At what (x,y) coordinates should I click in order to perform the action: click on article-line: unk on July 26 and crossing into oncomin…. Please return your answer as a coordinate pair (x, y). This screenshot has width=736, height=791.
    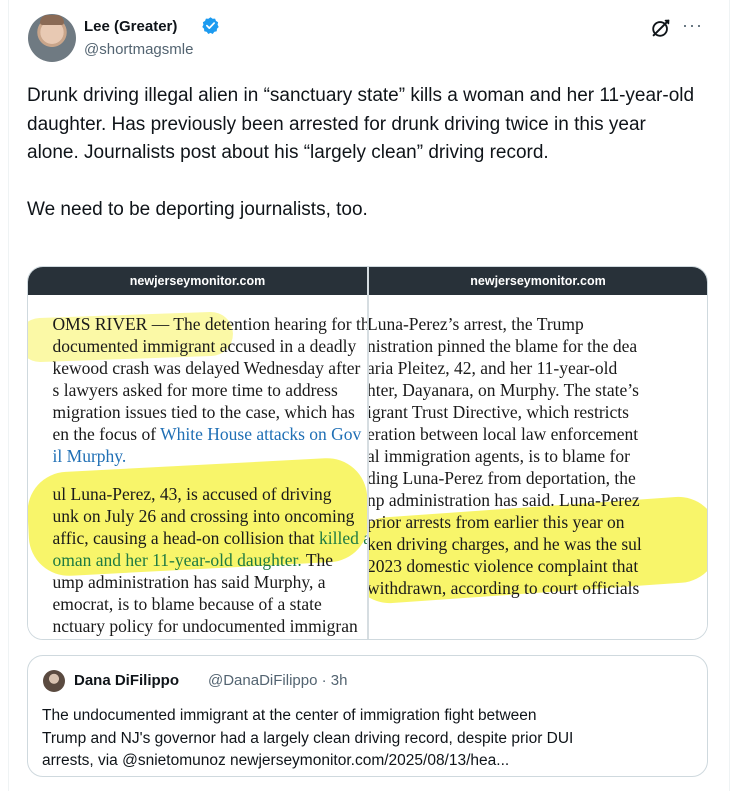
    Looking at the image, I should click on (203, 516).